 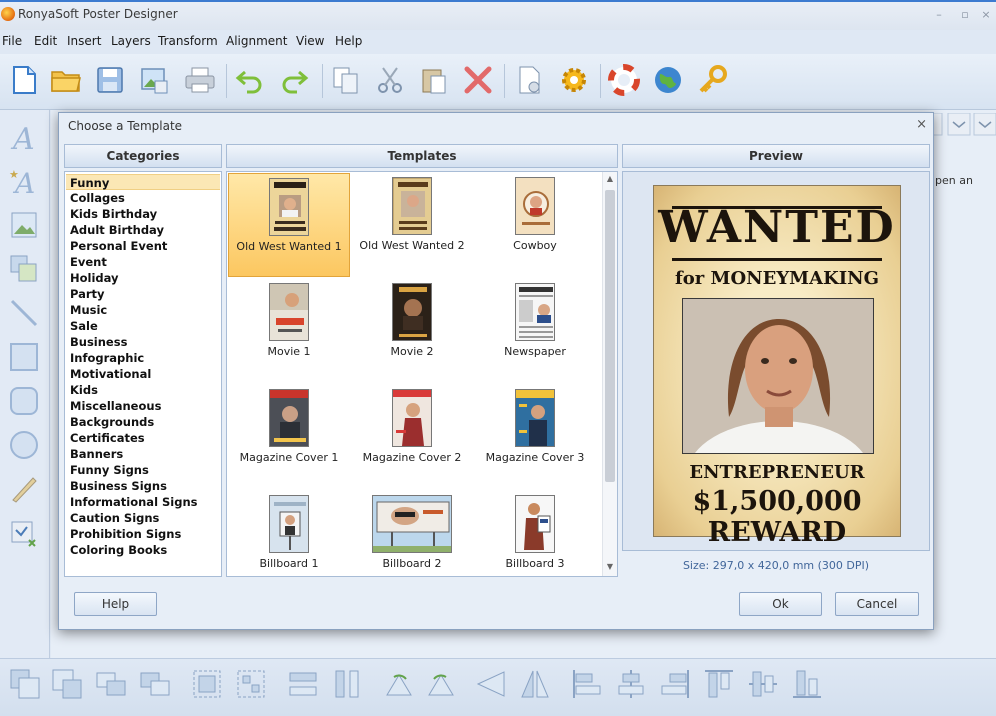 I want to click on category-item: Funny Signs, so click(x=143, y=470).